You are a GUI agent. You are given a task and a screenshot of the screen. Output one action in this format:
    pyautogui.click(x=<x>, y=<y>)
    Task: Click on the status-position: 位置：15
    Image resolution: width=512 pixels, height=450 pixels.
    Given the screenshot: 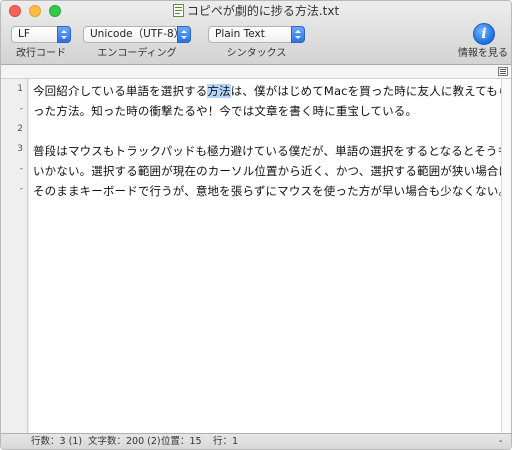 What is the action you would take?
    pyautogui.click(x=181, y=441)
    